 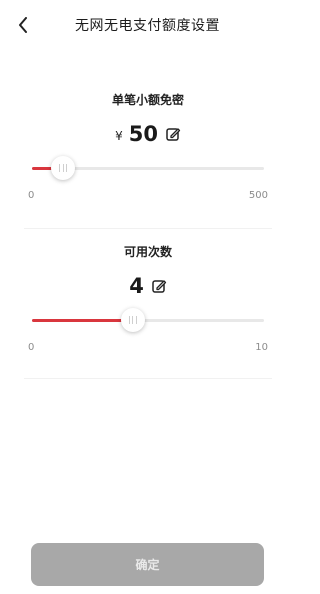 What do you see at coordinates (261, 347) in the screenshot?
I see `count-max-label: 10` at bounding box center [261, 347].